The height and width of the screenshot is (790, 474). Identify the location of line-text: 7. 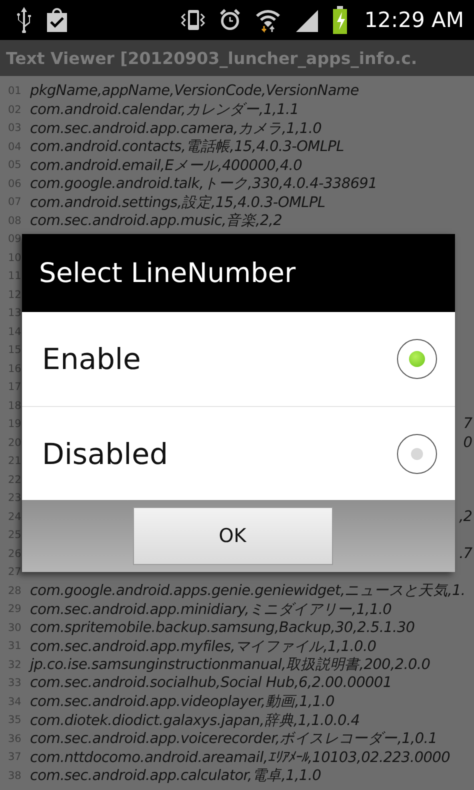
(468, 424).